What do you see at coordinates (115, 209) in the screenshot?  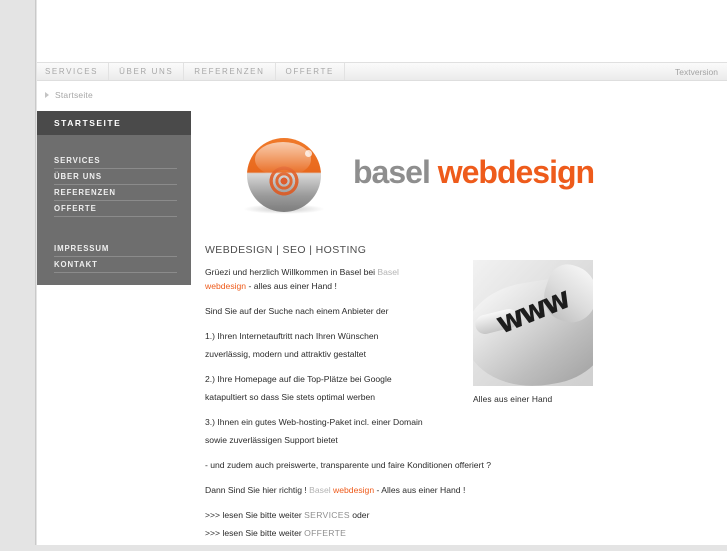 I see `sidebar-item-offerte: OFFERTE` at bounding box center [115, 209].